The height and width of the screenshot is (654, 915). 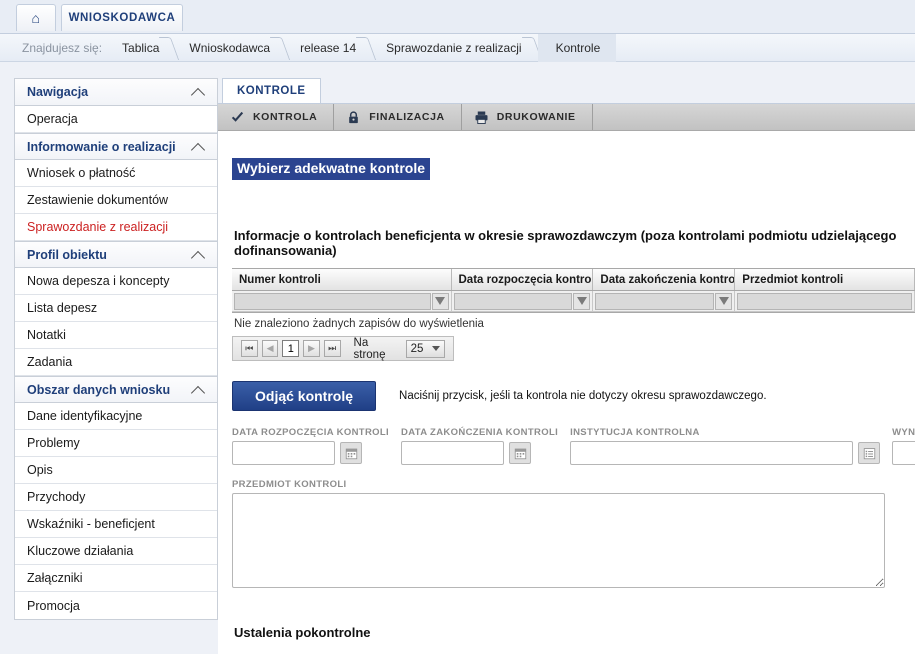 What do you see at coordinates (283, 453) in the screenshot?
I see `date-start-input` at bounding box center [283, 453].